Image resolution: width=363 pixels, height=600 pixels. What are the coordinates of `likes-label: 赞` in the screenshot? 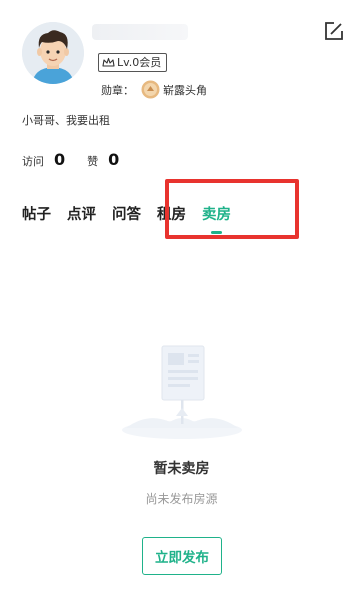 It's located at (93, 161).